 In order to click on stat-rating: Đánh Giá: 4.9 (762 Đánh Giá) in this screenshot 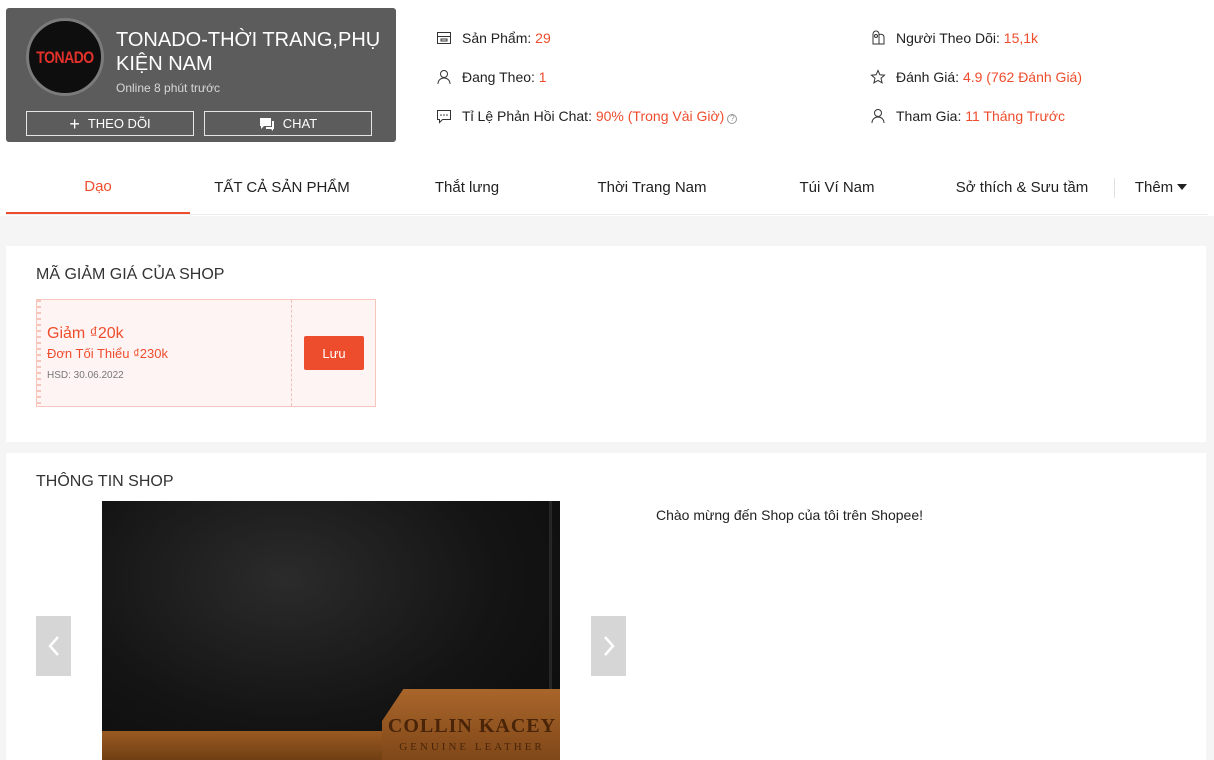, I will do `click(976, 77)`.